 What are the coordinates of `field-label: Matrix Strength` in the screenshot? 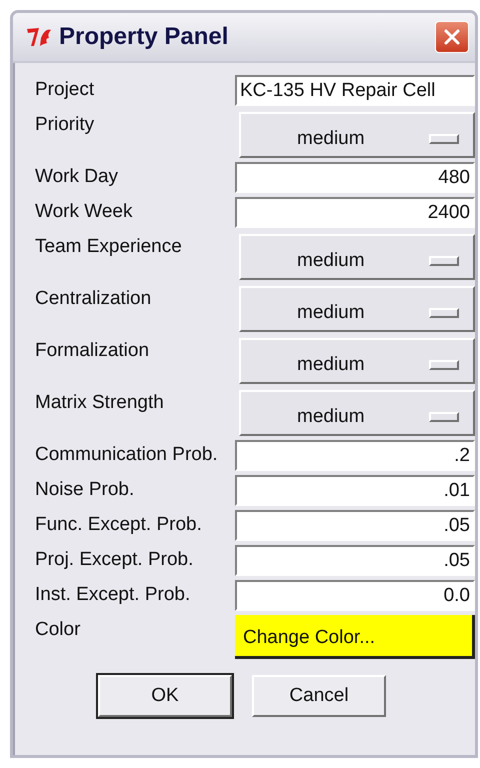 It's located at (100, 403).